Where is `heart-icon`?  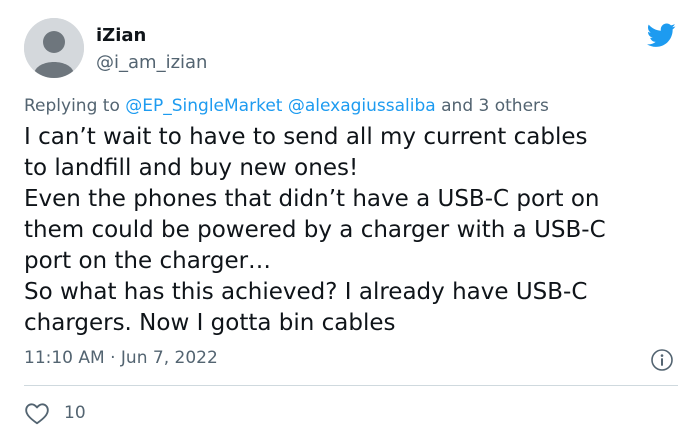
heart-icon is located at coordinates (37, 414).